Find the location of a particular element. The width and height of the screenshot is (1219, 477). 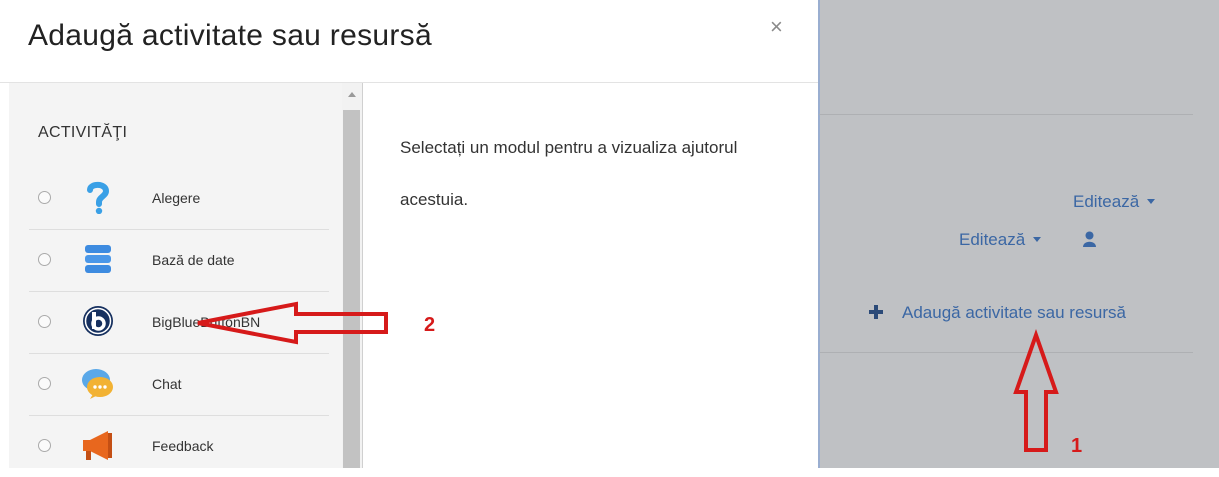

edit-menu-section: Editează is located at coordinates (1114, 202).